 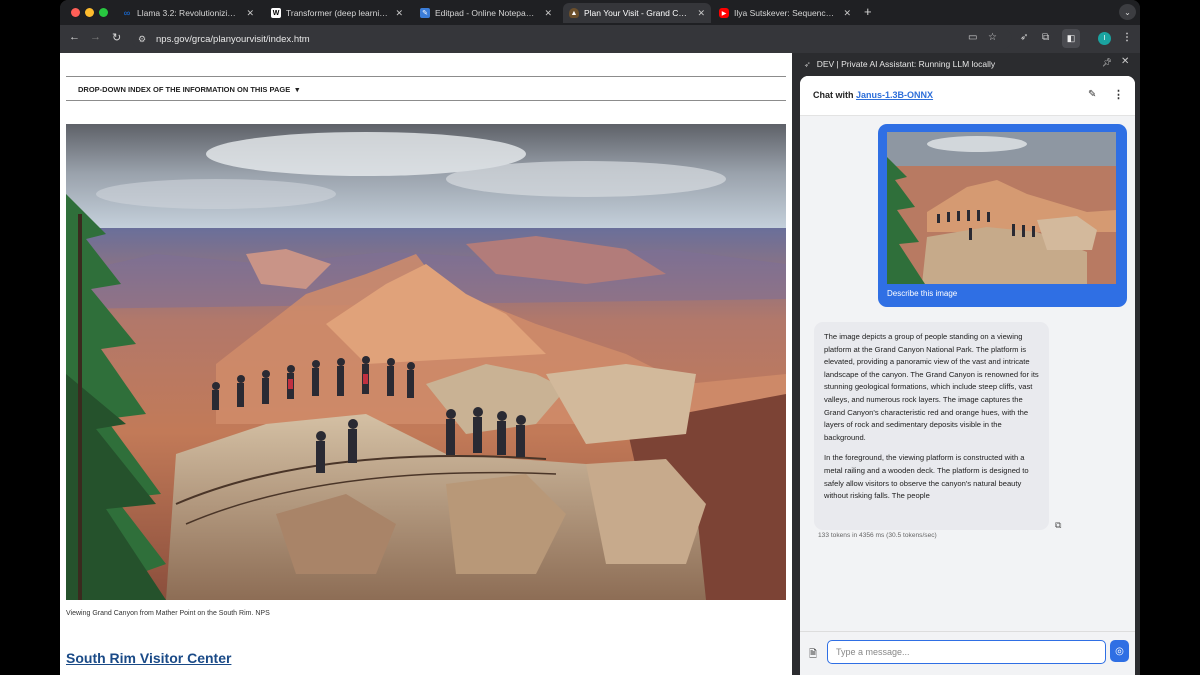 What do you see at coordinates (75, 12) in the screenshot?
I see `close-window-button` at bounding box center [75, 12].